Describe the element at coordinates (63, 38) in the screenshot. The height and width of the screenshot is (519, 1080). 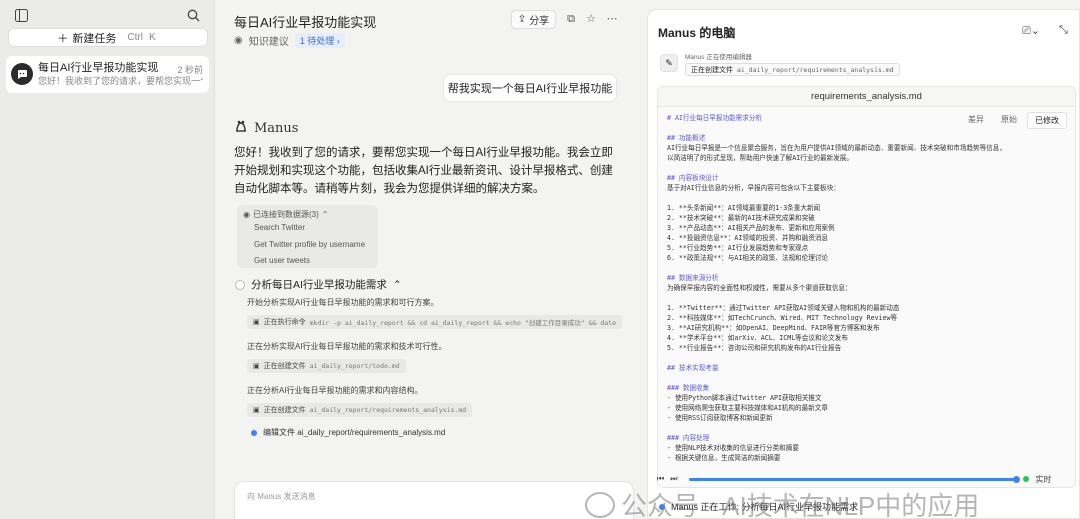
I see `plus-icon: ＋` at that location.